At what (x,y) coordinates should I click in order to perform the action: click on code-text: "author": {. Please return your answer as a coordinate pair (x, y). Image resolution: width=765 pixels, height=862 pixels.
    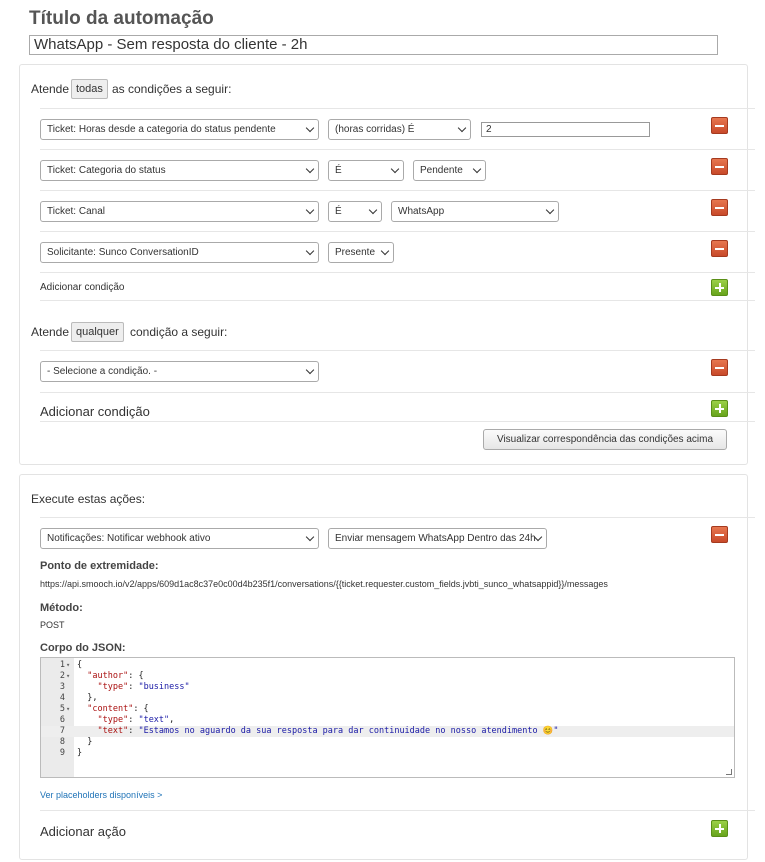
    Looking at the image, I should click on (115, 676).